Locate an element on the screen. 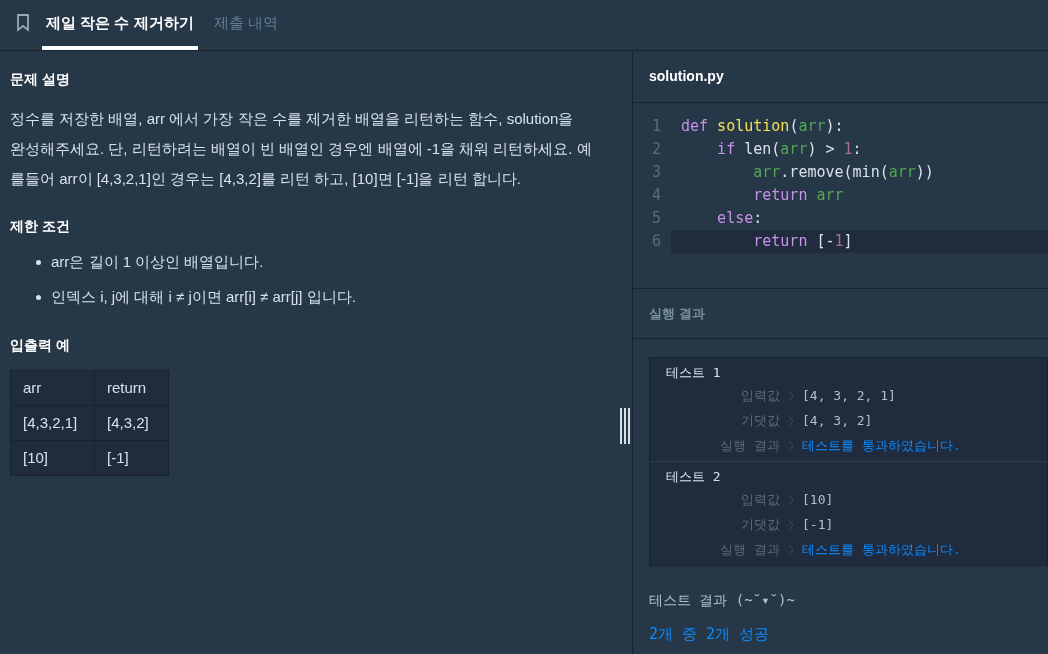 This screenshot has height=654, width=1048. constraint-text: 인덱스 i, j에 대해 i ≠ j이면 arr[i] ≠ arr[j] 입니다. is located at coordinates (203, 297).